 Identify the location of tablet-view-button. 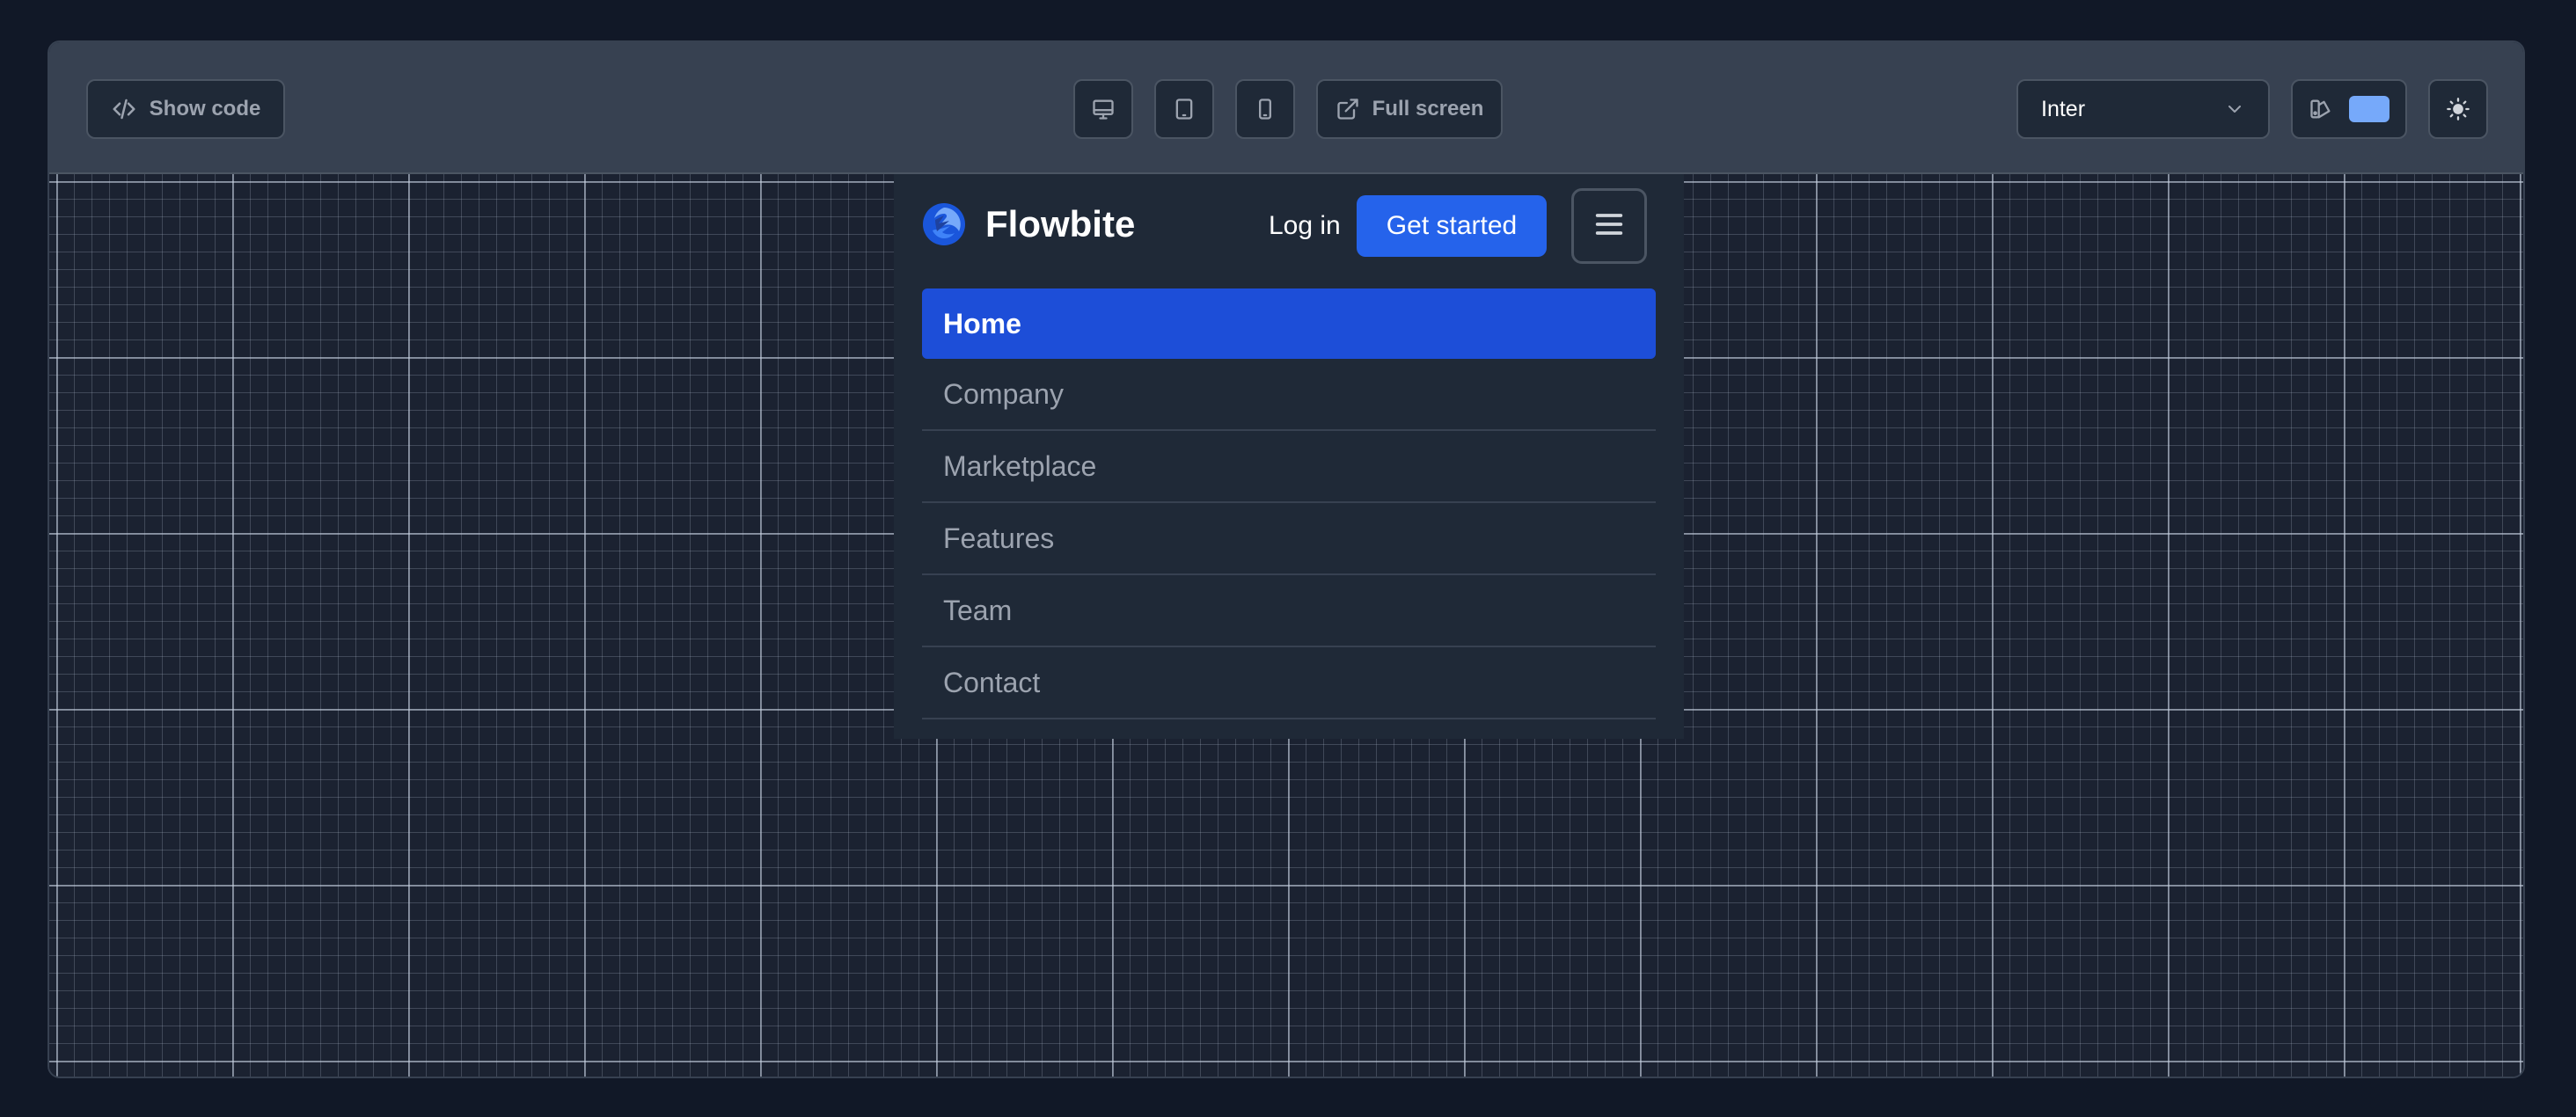
(1184, 109).